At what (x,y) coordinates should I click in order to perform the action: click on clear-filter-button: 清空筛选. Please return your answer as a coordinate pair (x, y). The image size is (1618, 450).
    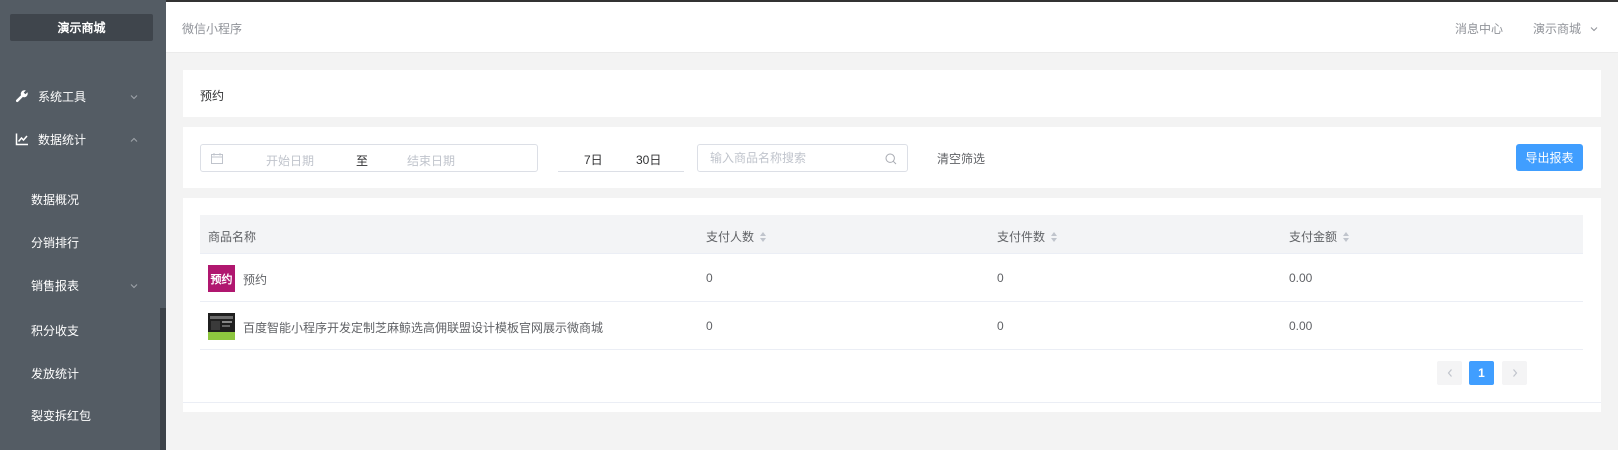
    Looking at the image, I should click on (961, 158).